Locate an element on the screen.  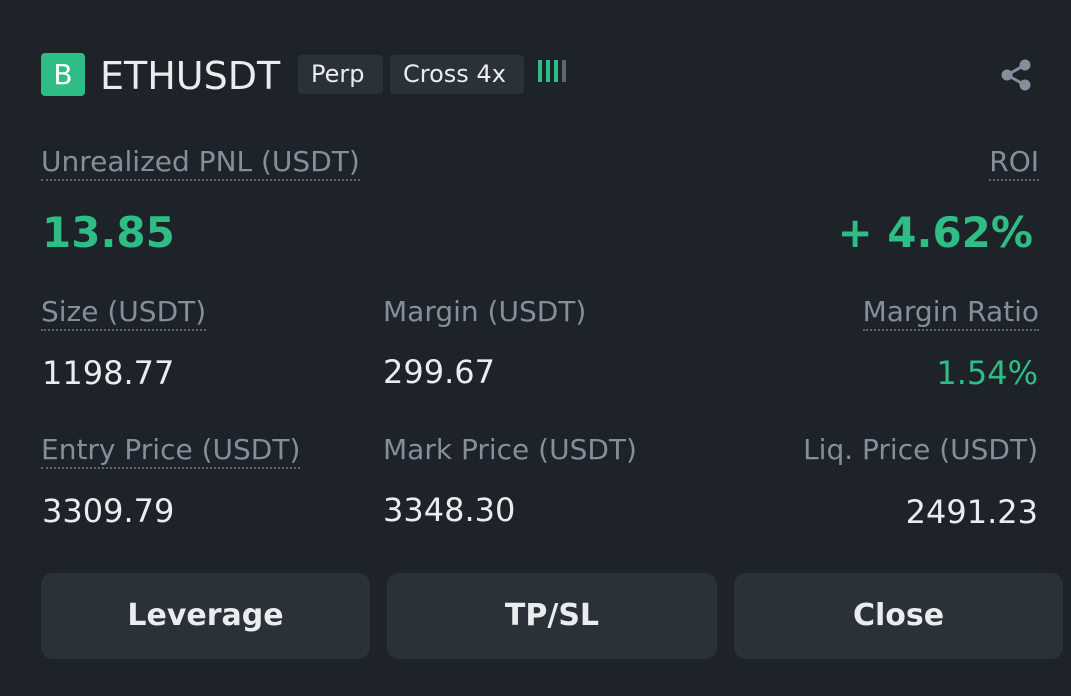
share-icon is located at coordinates (1016, 75).